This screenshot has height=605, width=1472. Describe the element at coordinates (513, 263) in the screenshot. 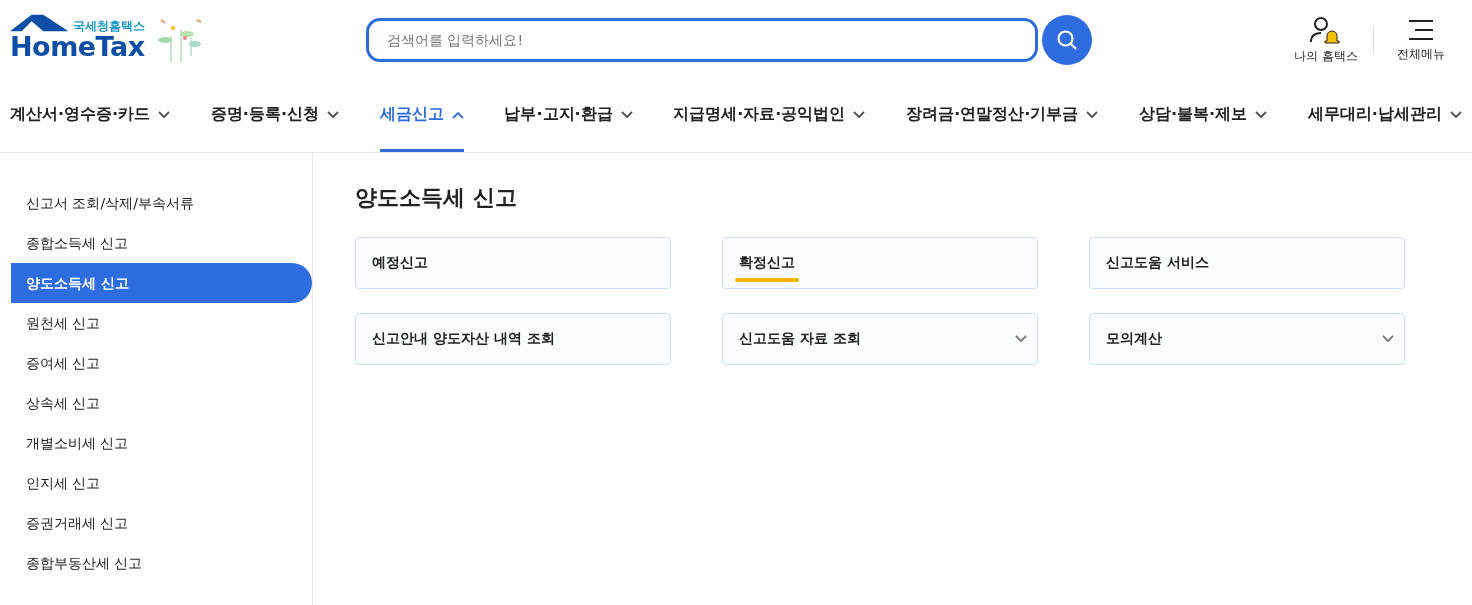

I see `menu-card: 예정신고` at that location.